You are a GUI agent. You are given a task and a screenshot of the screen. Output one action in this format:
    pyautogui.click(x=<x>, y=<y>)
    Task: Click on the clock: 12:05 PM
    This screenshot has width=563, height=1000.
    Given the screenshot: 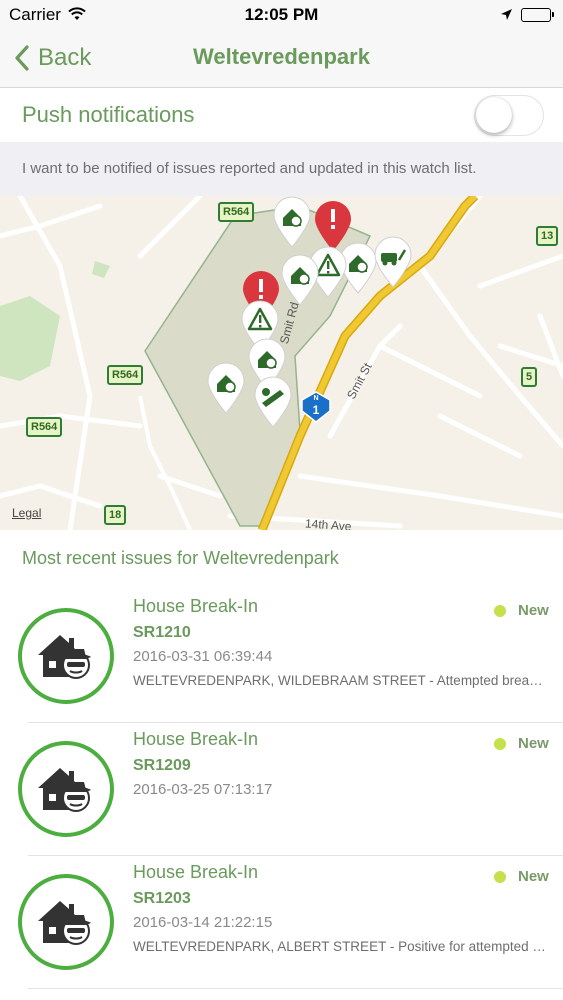 What is the action you would take?
    pyautogui.click(x=281, y=14)
    